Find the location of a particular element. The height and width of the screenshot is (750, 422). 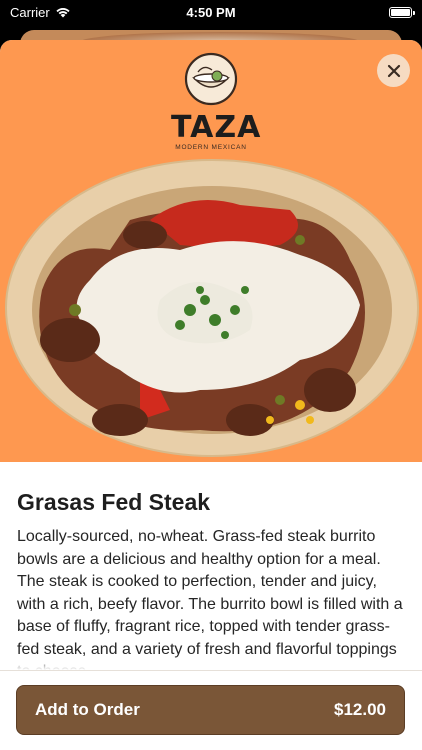

add-to-order-label: Add to Order is located at coordinates (87, 709).